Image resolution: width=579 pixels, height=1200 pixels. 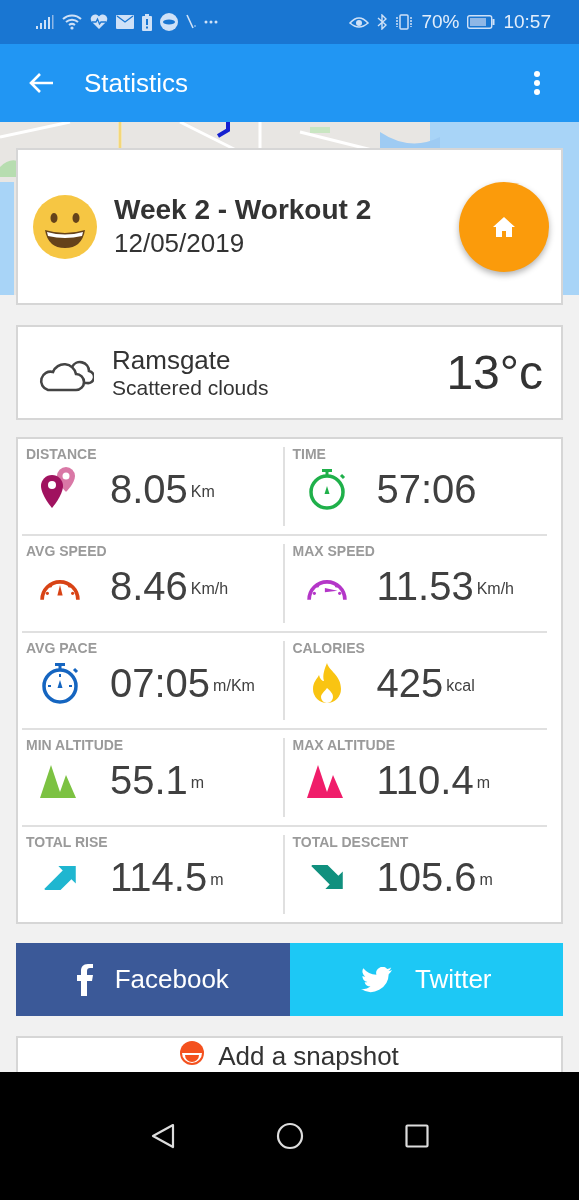 What do you see at coordinates (149, 586) in the screenshot?
I see `stat-value: 8.46` at bounding box center [149, 586].